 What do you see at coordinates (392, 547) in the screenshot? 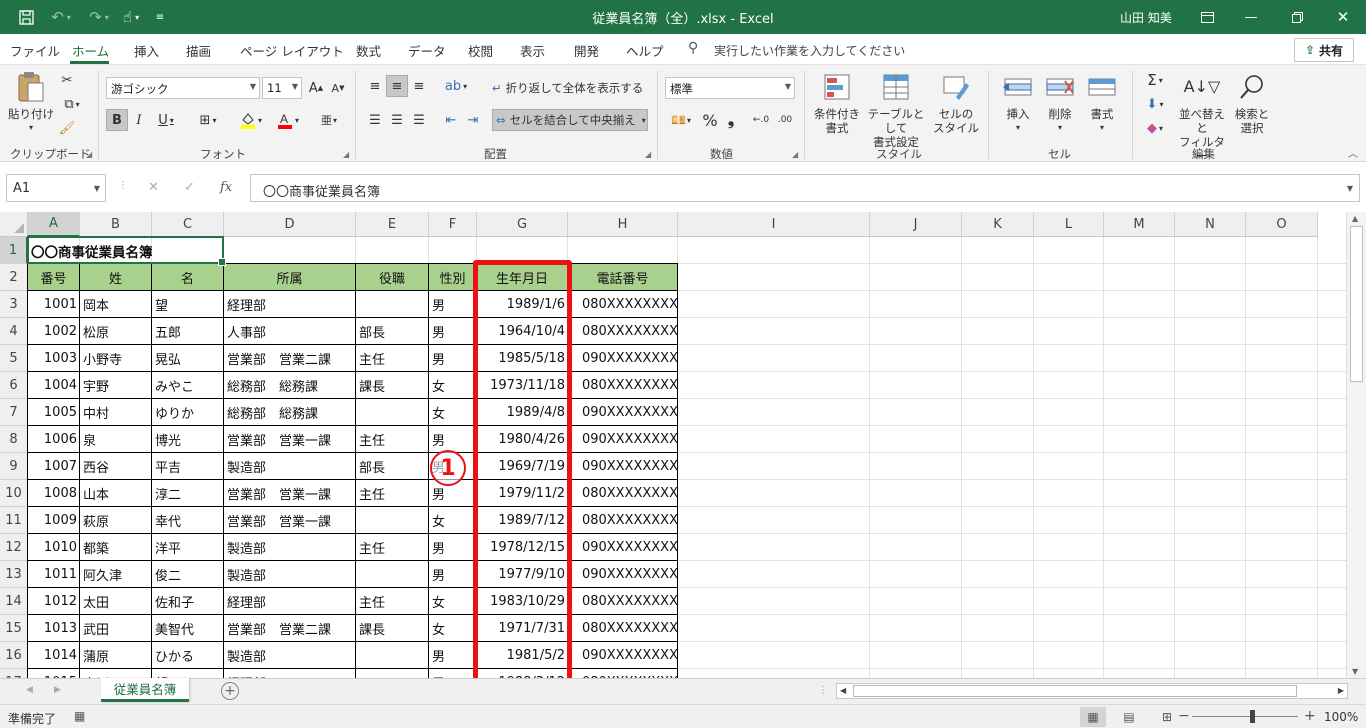
I see `table-cell: 主任` at bounding box center [392, 547].